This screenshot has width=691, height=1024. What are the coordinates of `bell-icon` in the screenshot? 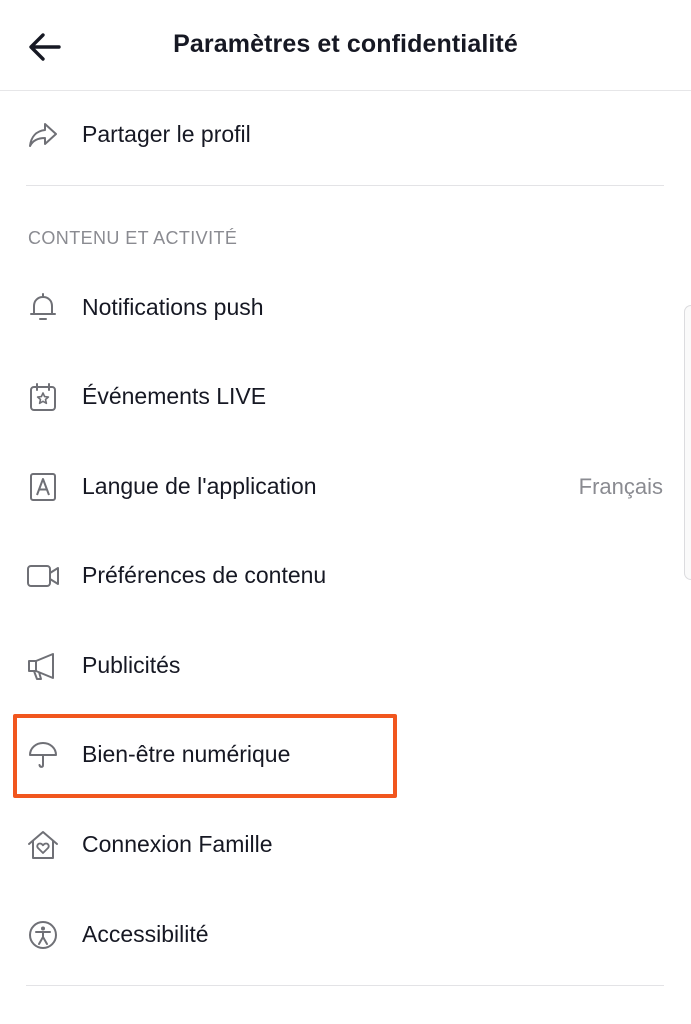 It's located at (43, 308).